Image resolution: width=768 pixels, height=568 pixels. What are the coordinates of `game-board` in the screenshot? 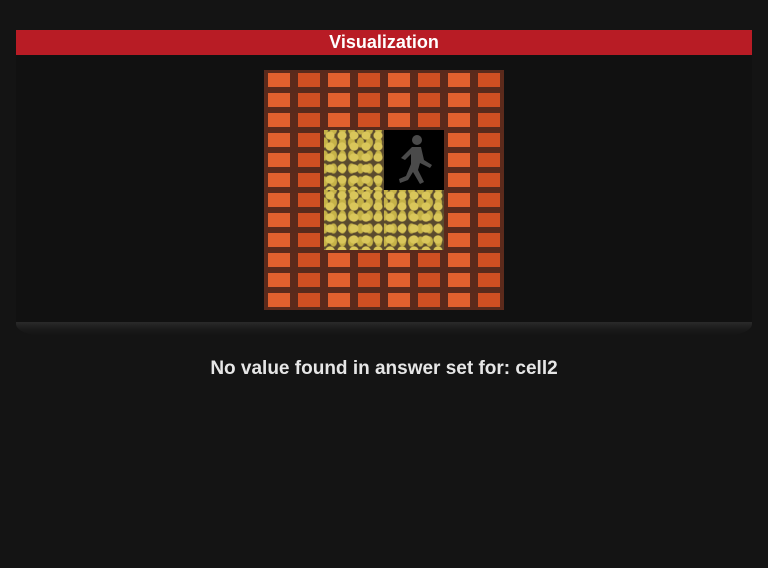 It's located at (384, 190).